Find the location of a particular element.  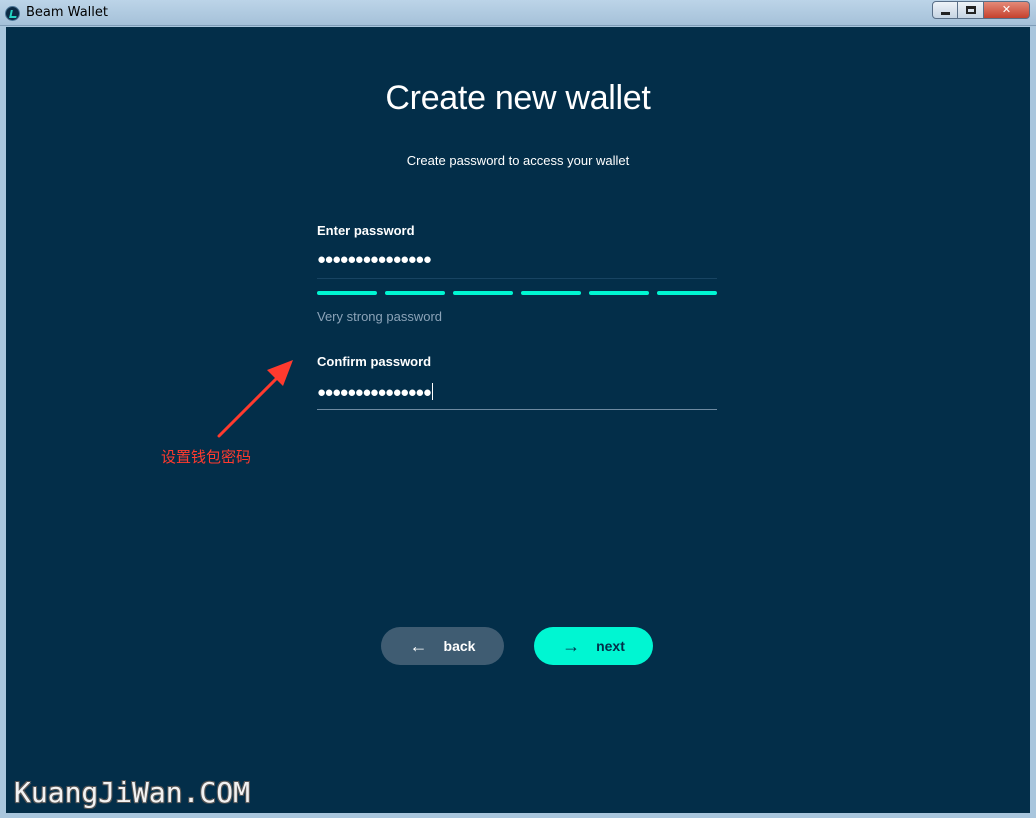

back-button: ← back is located at coordinates (442, 646).